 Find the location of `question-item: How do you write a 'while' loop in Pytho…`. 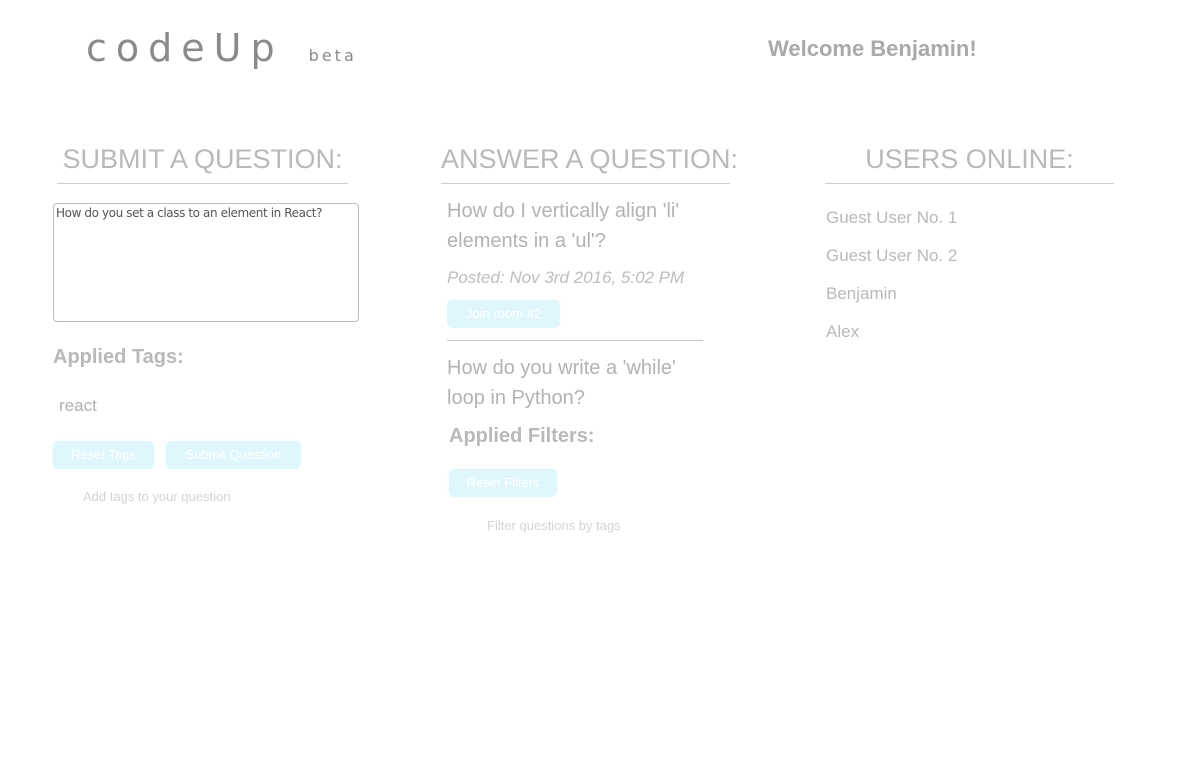

question-item: How do you write a 'while' loop in Pytho… is located at coordinates (575, 380).